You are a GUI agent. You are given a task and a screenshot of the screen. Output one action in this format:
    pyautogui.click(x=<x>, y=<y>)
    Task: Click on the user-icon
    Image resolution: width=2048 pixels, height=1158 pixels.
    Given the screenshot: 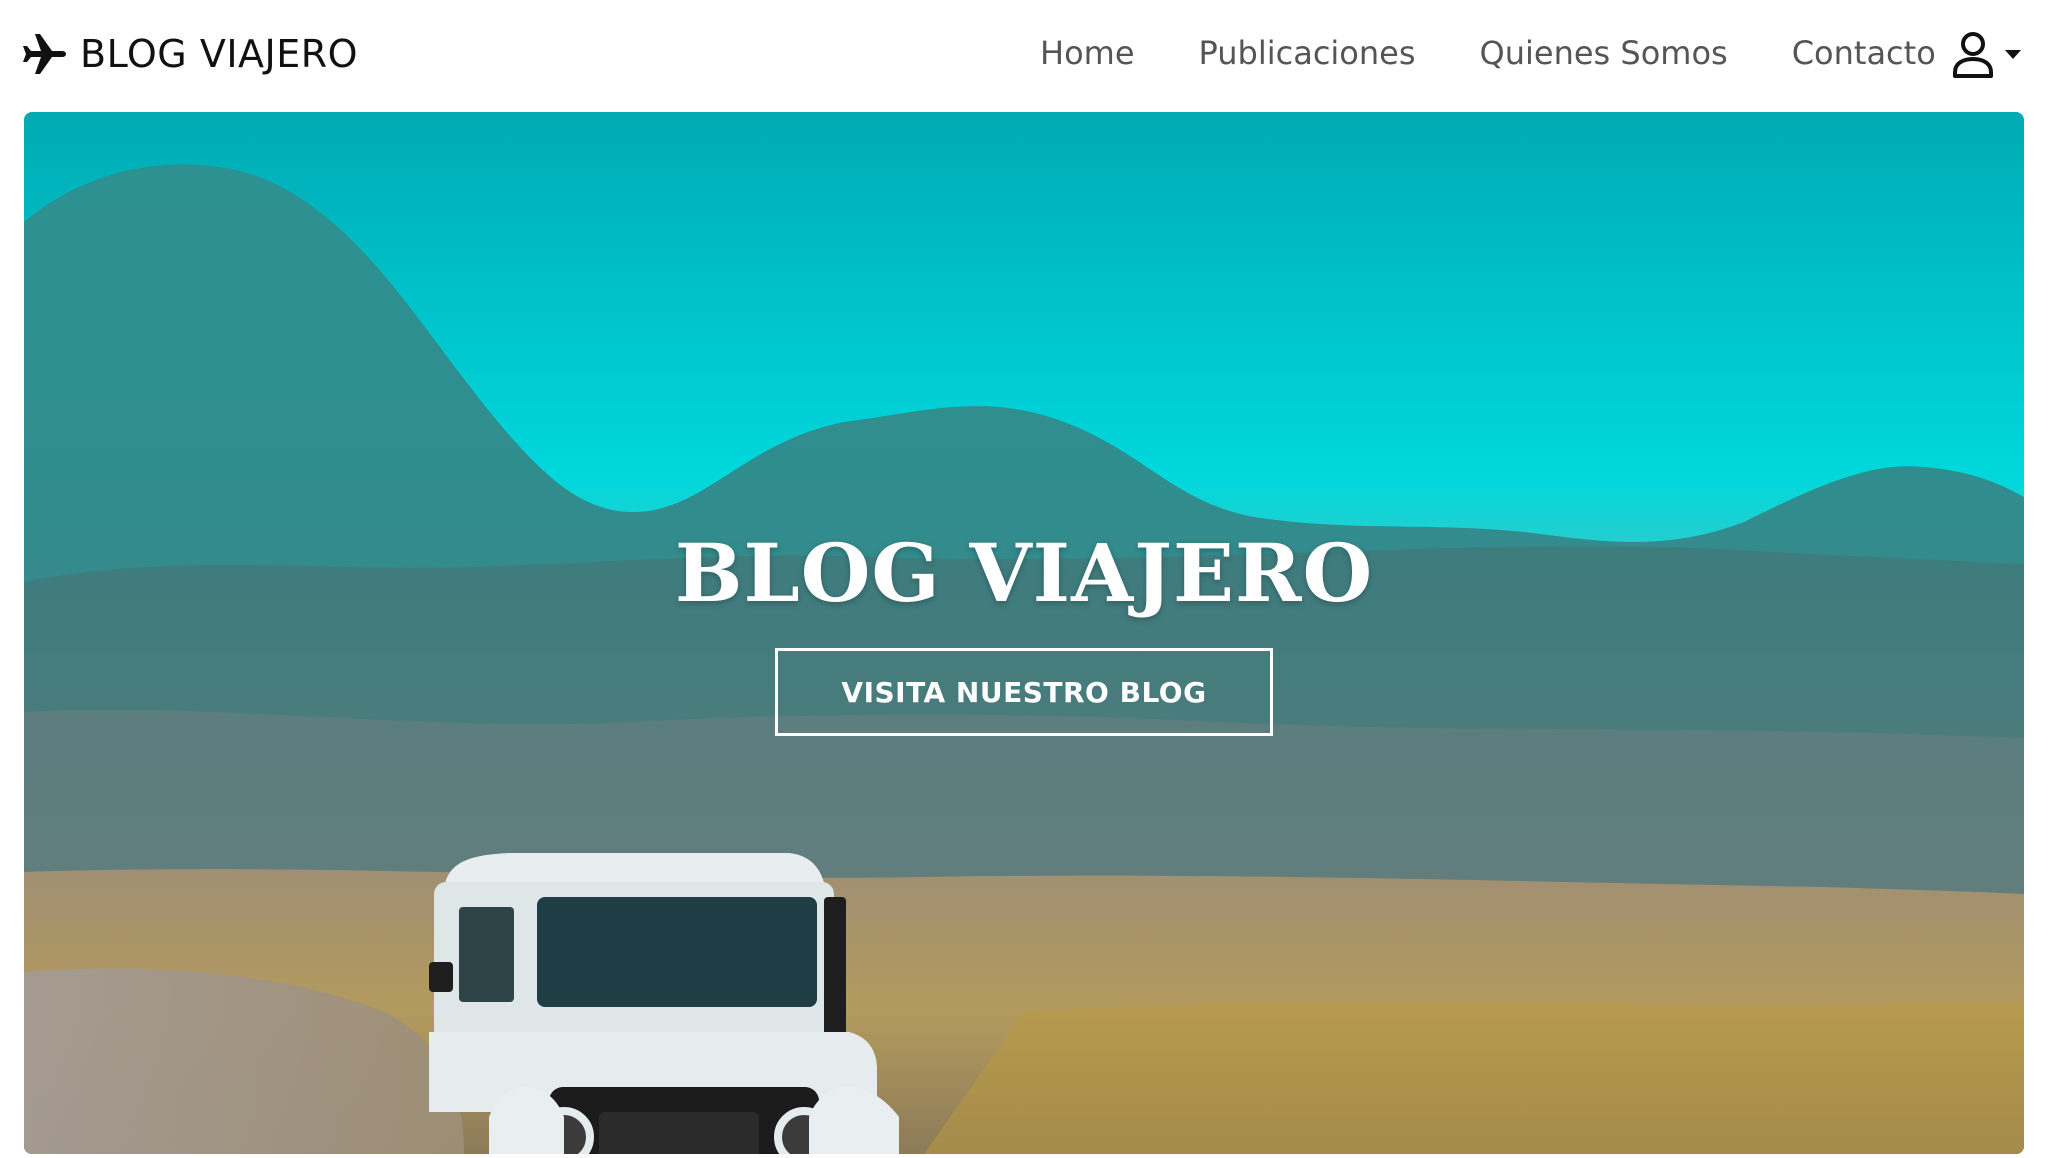 What is the action you would take?
    pyautogui.click(x=1973, y=55)
    